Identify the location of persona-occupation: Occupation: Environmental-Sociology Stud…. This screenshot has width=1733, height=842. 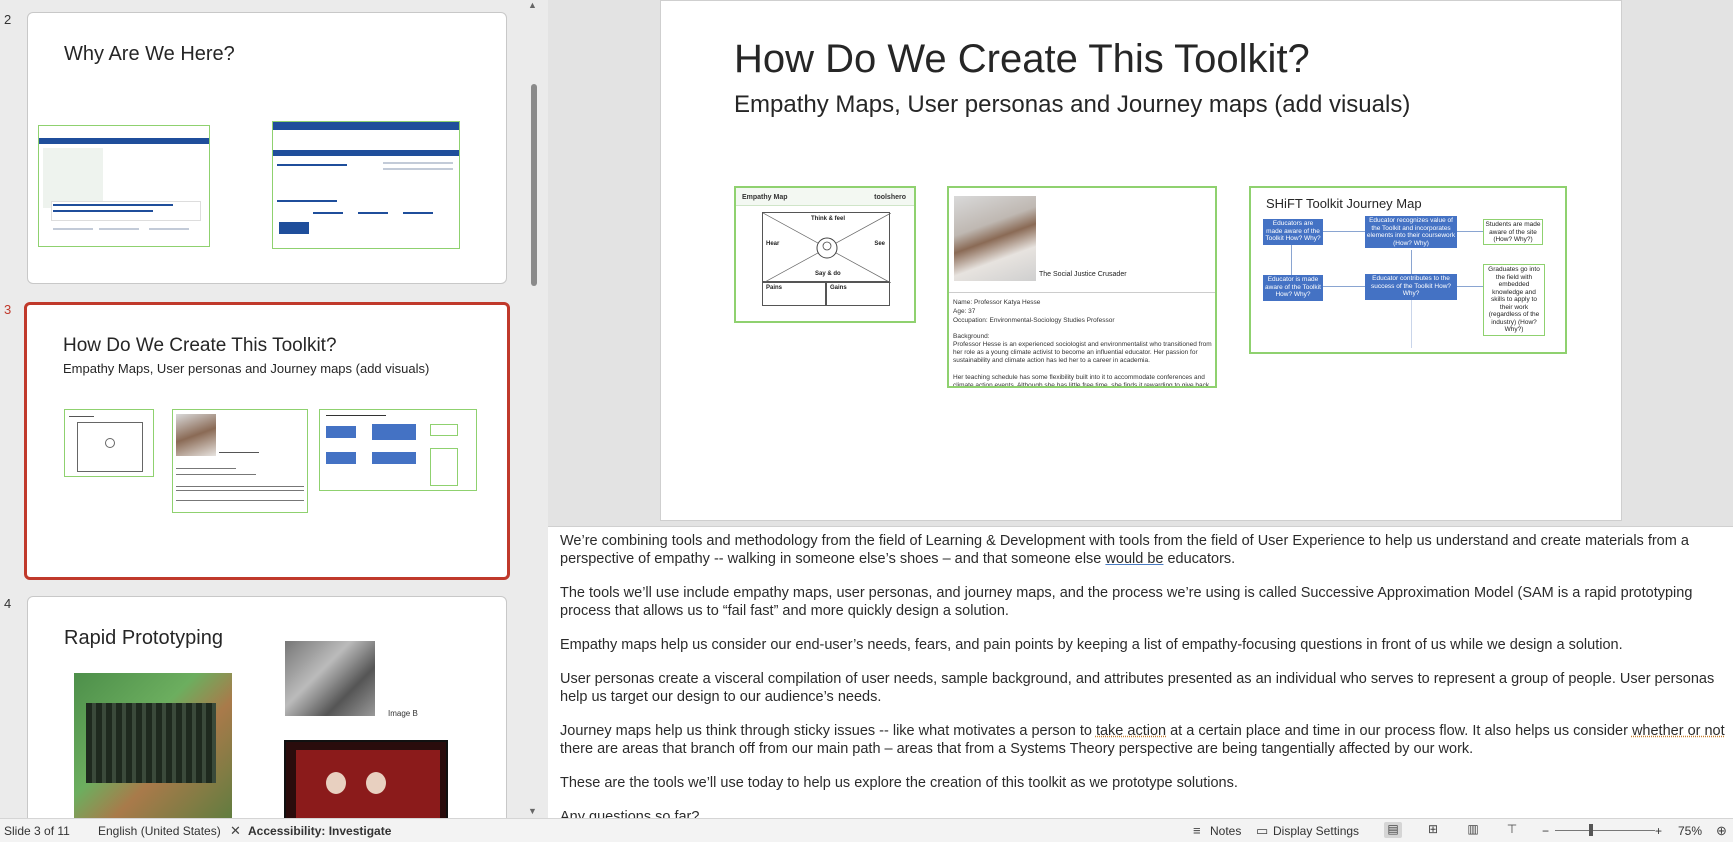
(1034, 320).